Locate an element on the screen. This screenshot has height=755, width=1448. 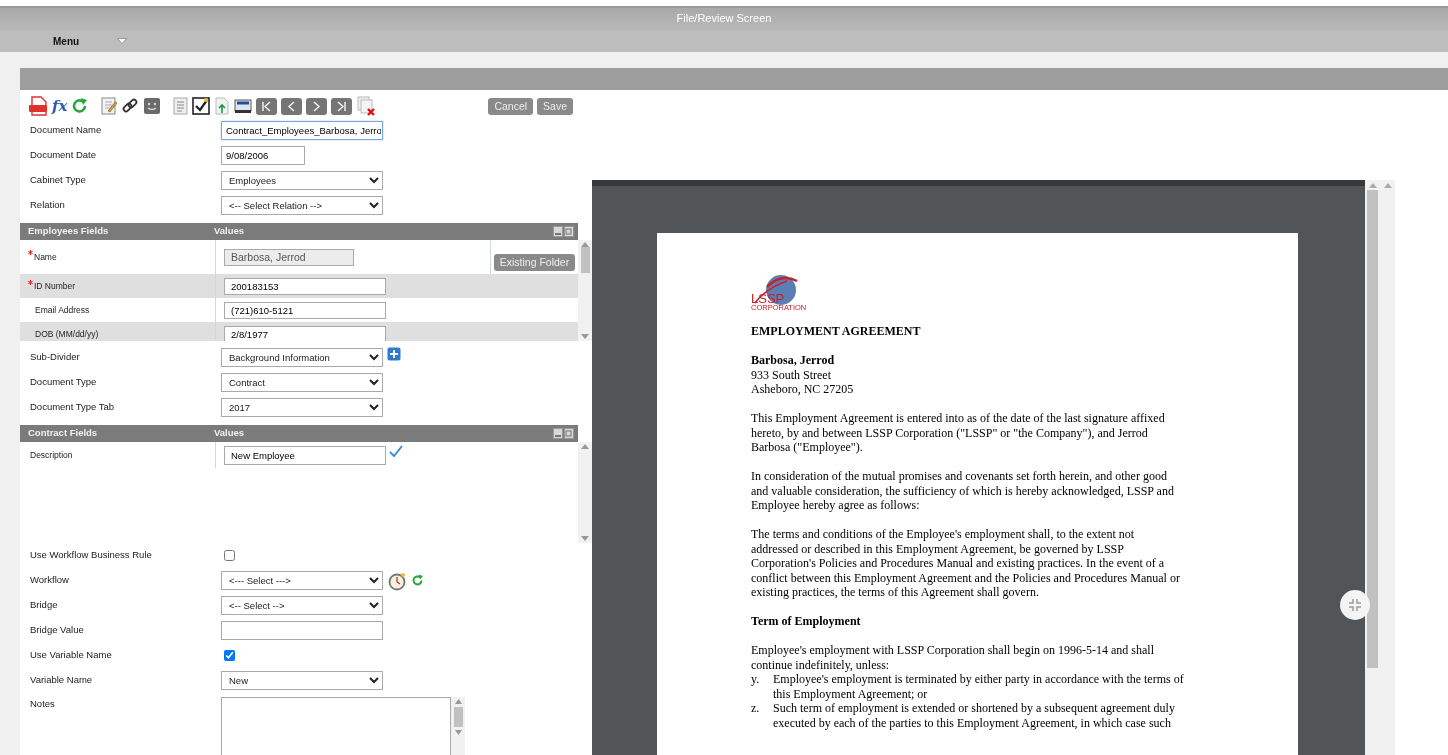
field-label: Bridge Value is located at coordinates (57, 630).